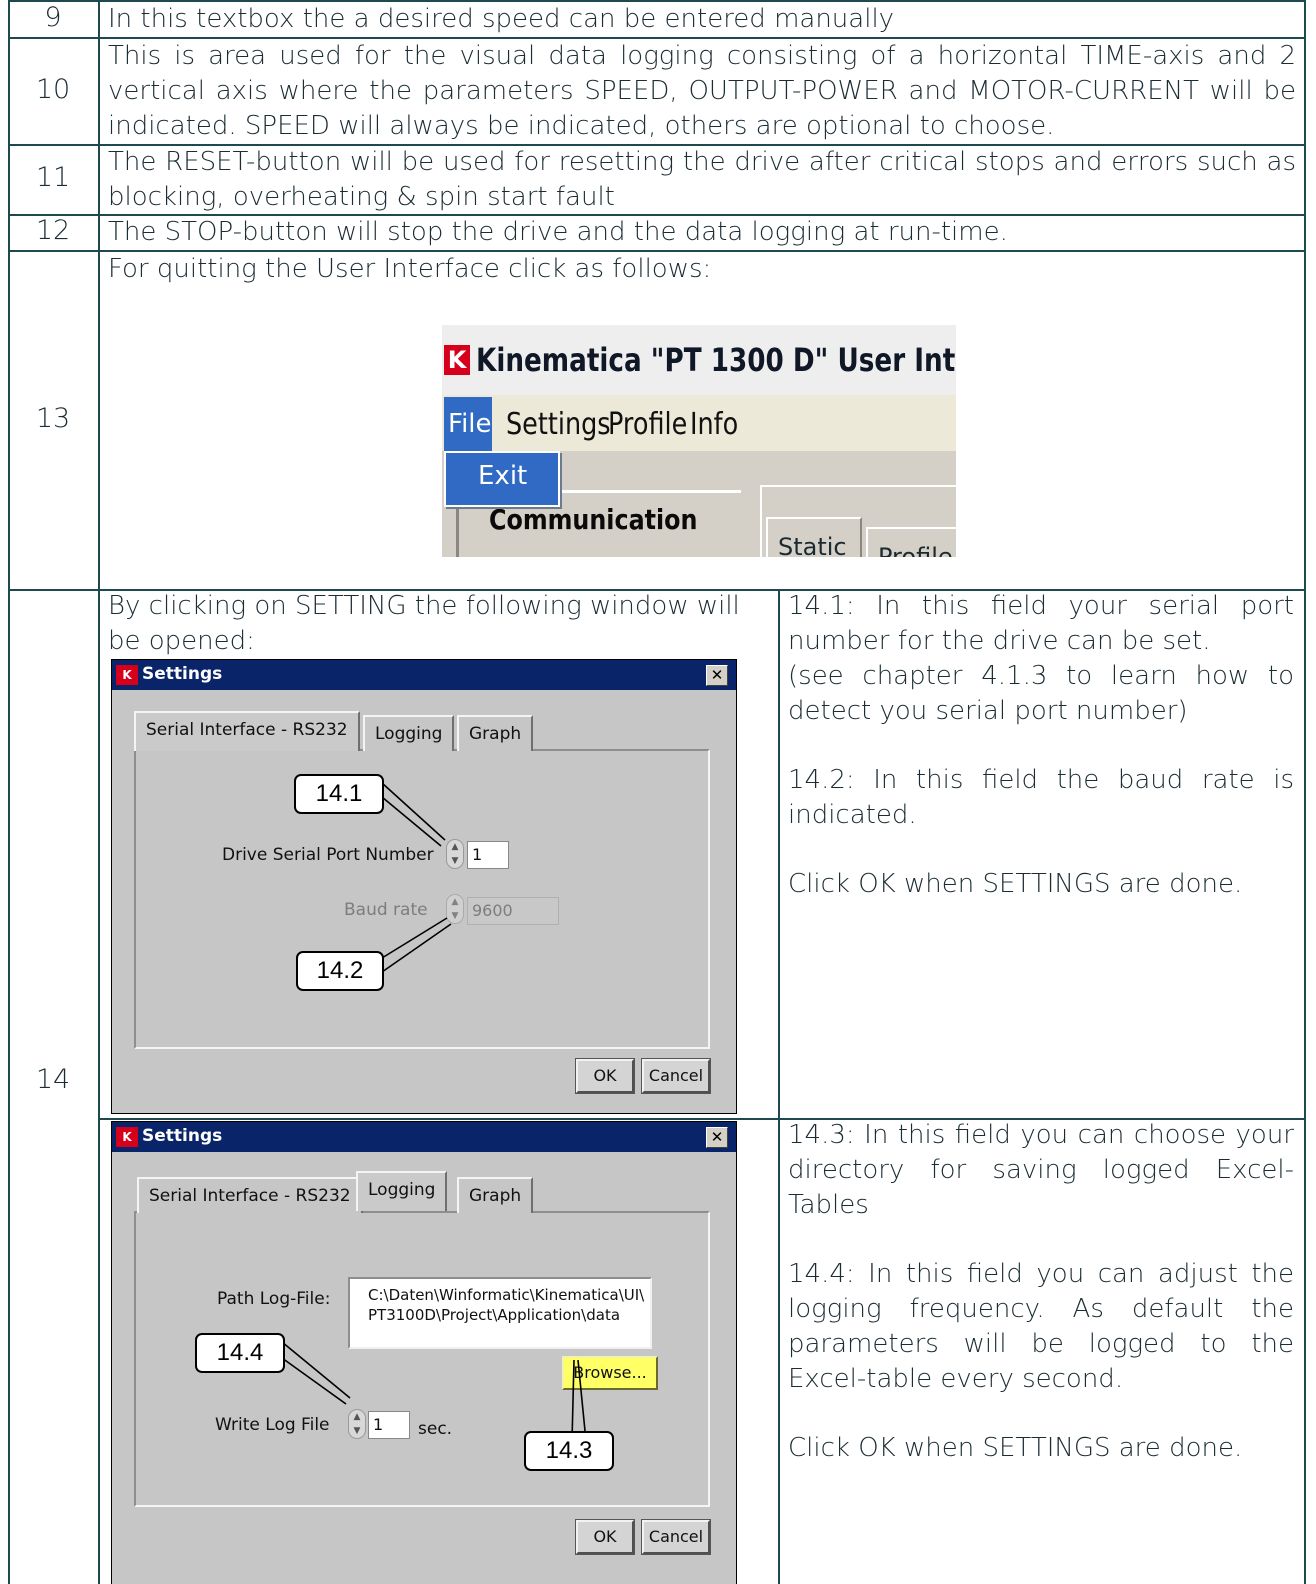  I want to click on callout-14-3: 14.3, so click(569, 1451).